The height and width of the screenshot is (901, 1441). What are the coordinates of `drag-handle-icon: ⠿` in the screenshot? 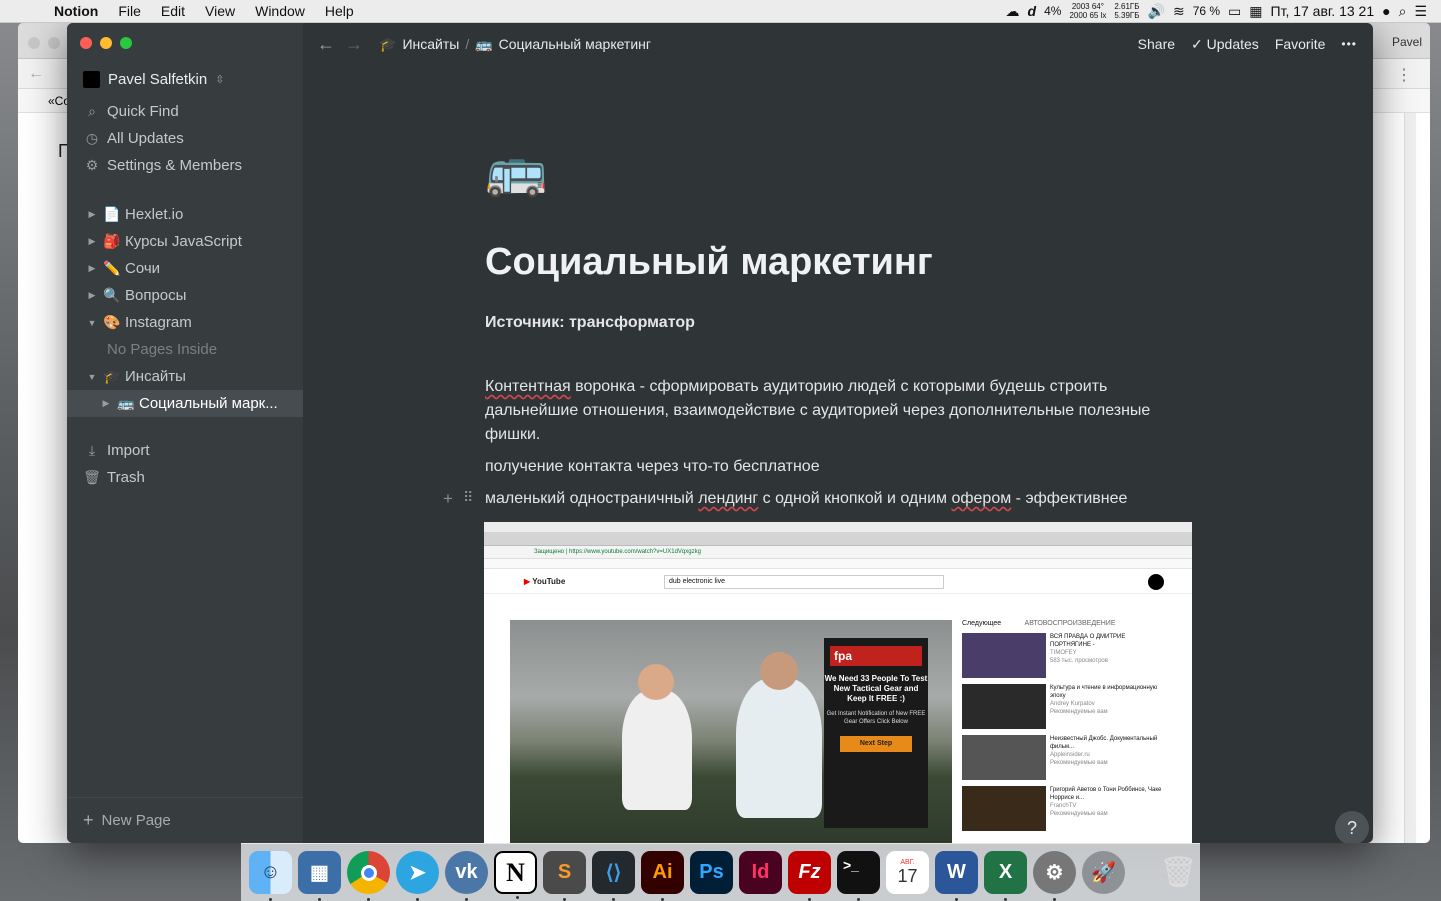 It's located at (468, 499).